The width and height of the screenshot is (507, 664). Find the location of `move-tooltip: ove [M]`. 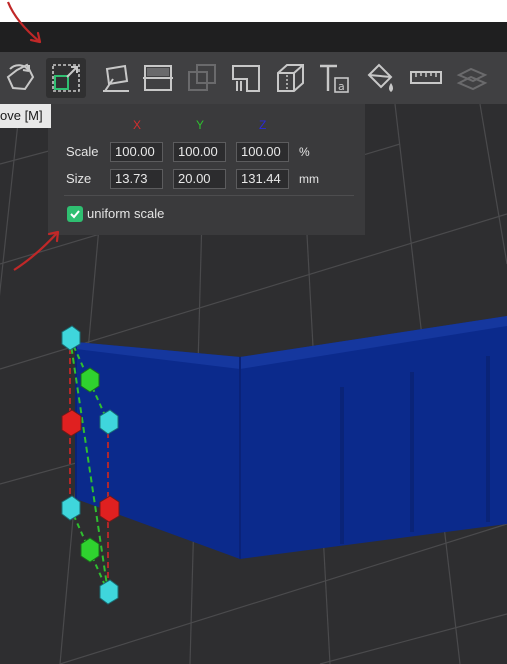

move-tooltip: ove [M] is located at coordinates (25, 116).